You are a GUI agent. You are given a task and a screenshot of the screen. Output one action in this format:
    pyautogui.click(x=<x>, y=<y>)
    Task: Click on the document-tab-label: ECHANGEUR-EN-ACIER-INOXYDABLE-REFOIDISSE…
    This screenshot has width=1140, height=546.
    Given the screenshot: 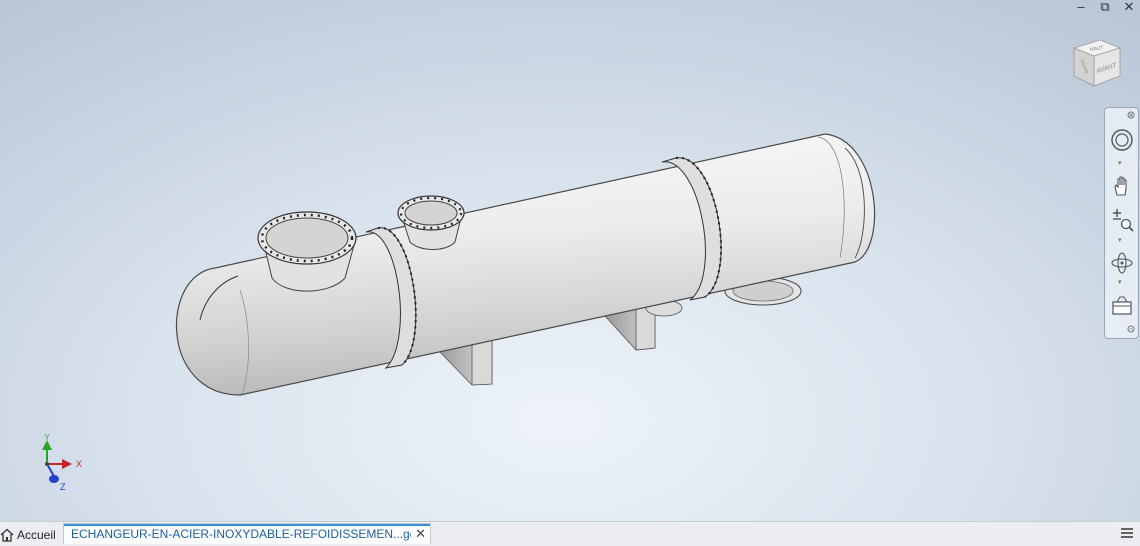 What is the action you would take?
    pyautogui.click(x=241, y=534)
    